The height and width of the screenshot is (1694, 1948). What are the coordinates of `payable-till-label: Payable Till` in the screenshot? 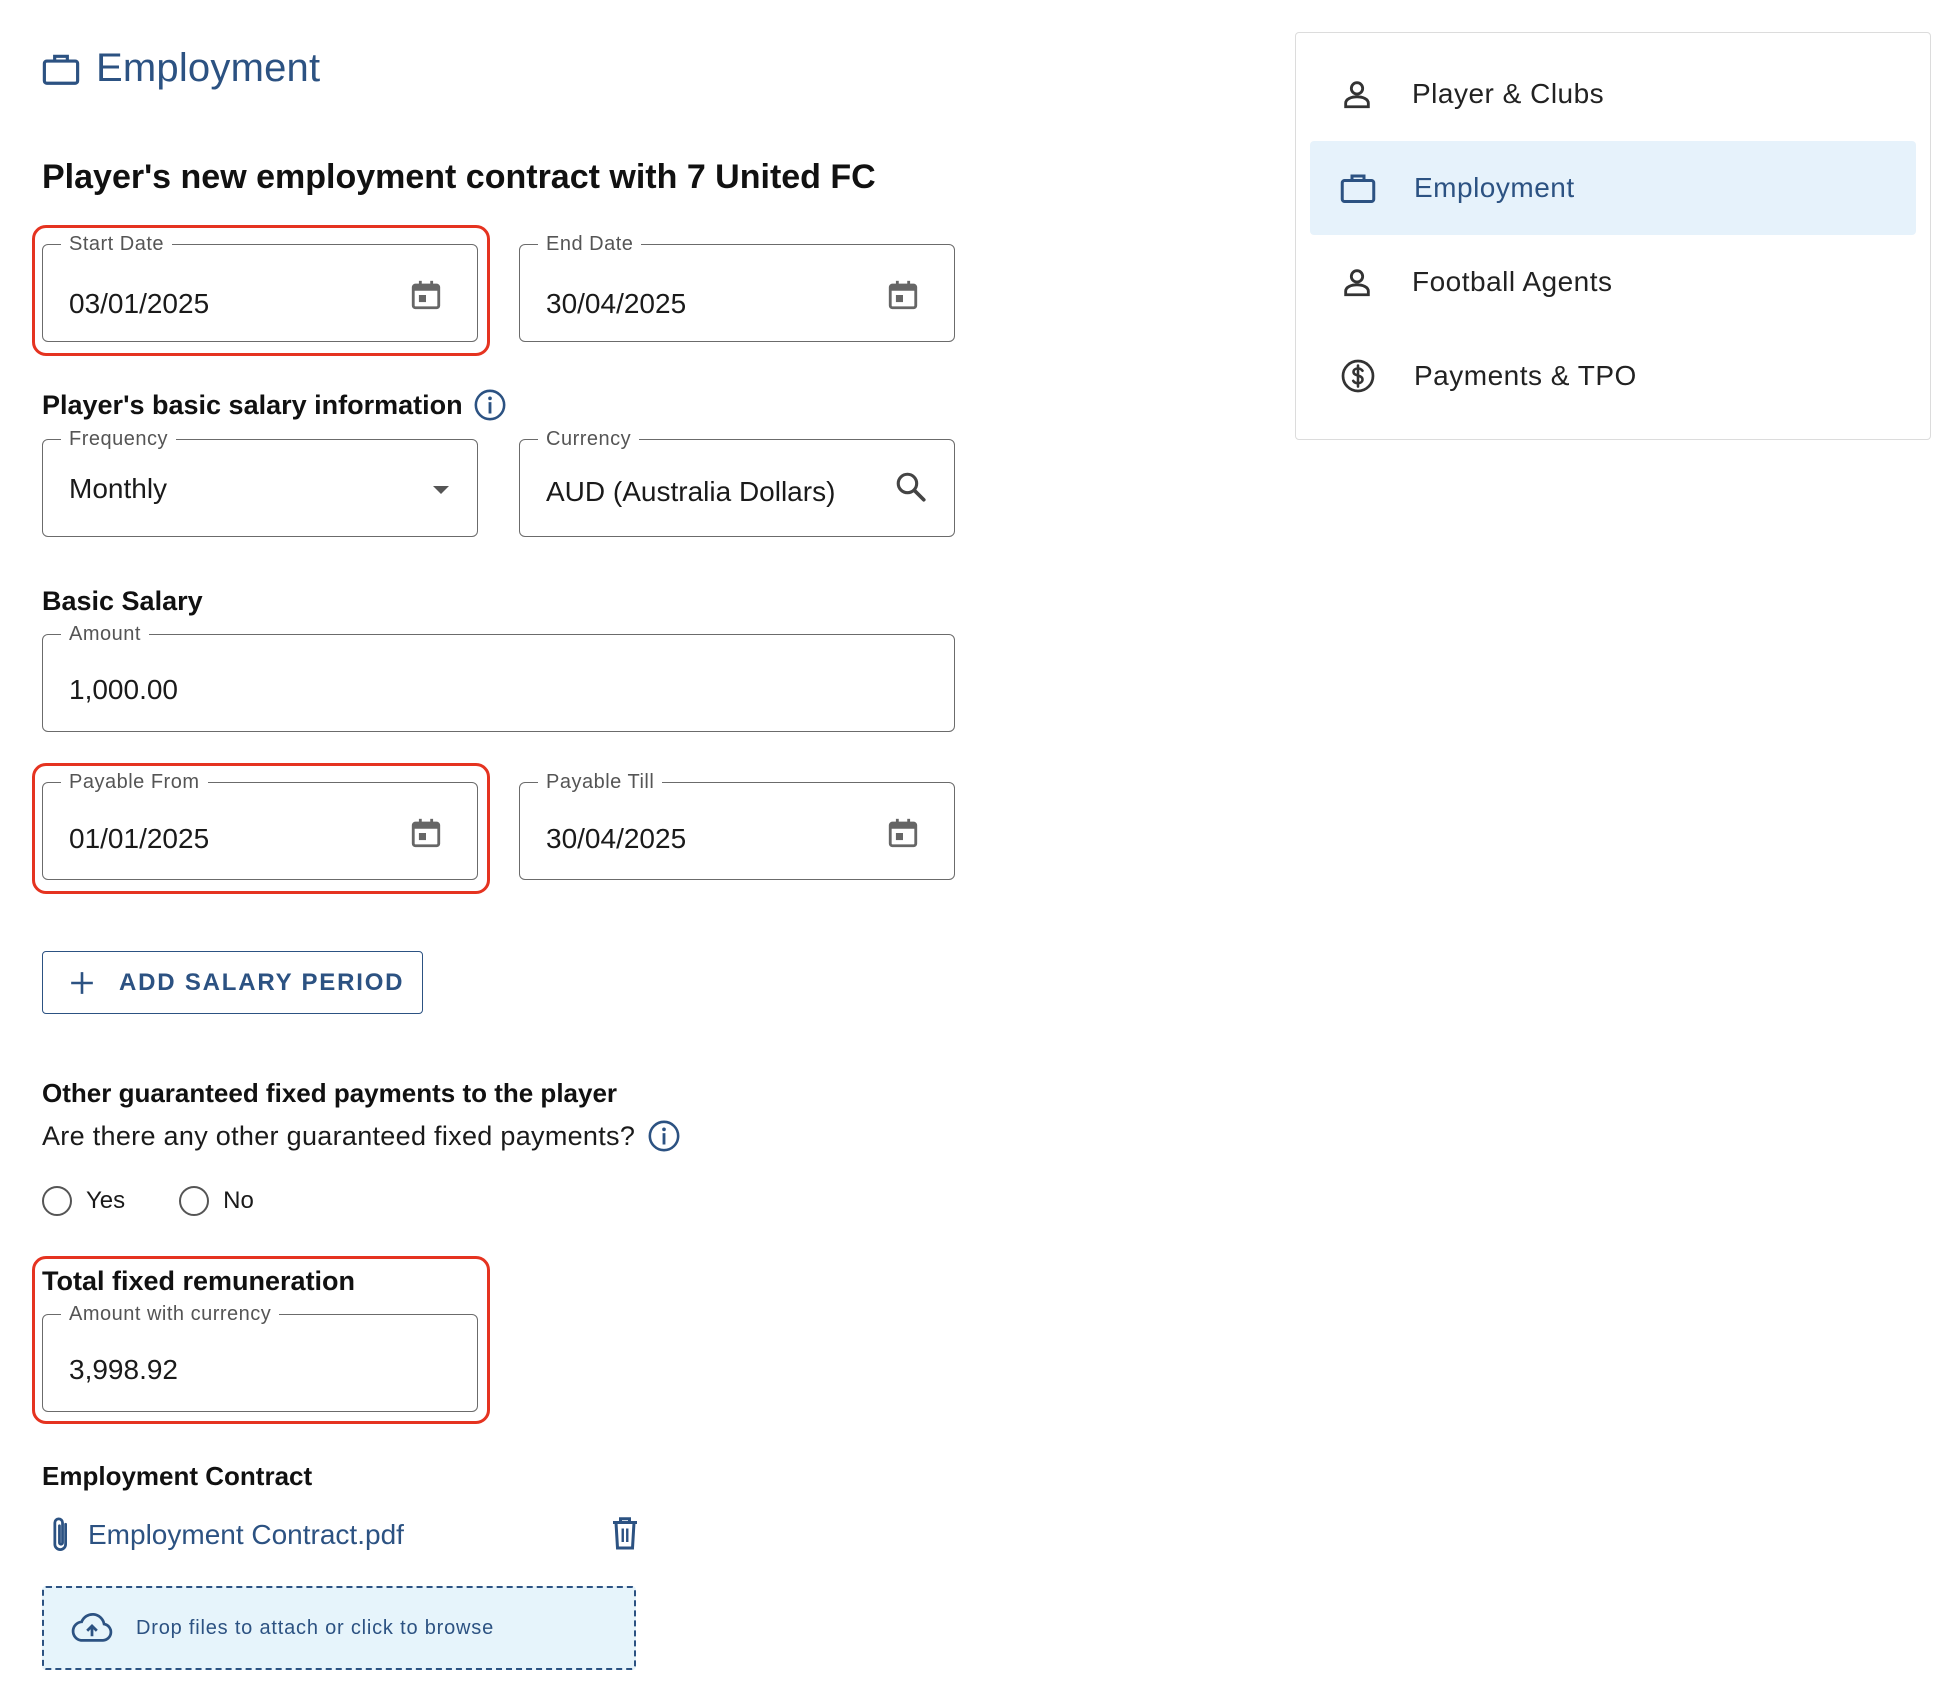 It's located at (600, 782).